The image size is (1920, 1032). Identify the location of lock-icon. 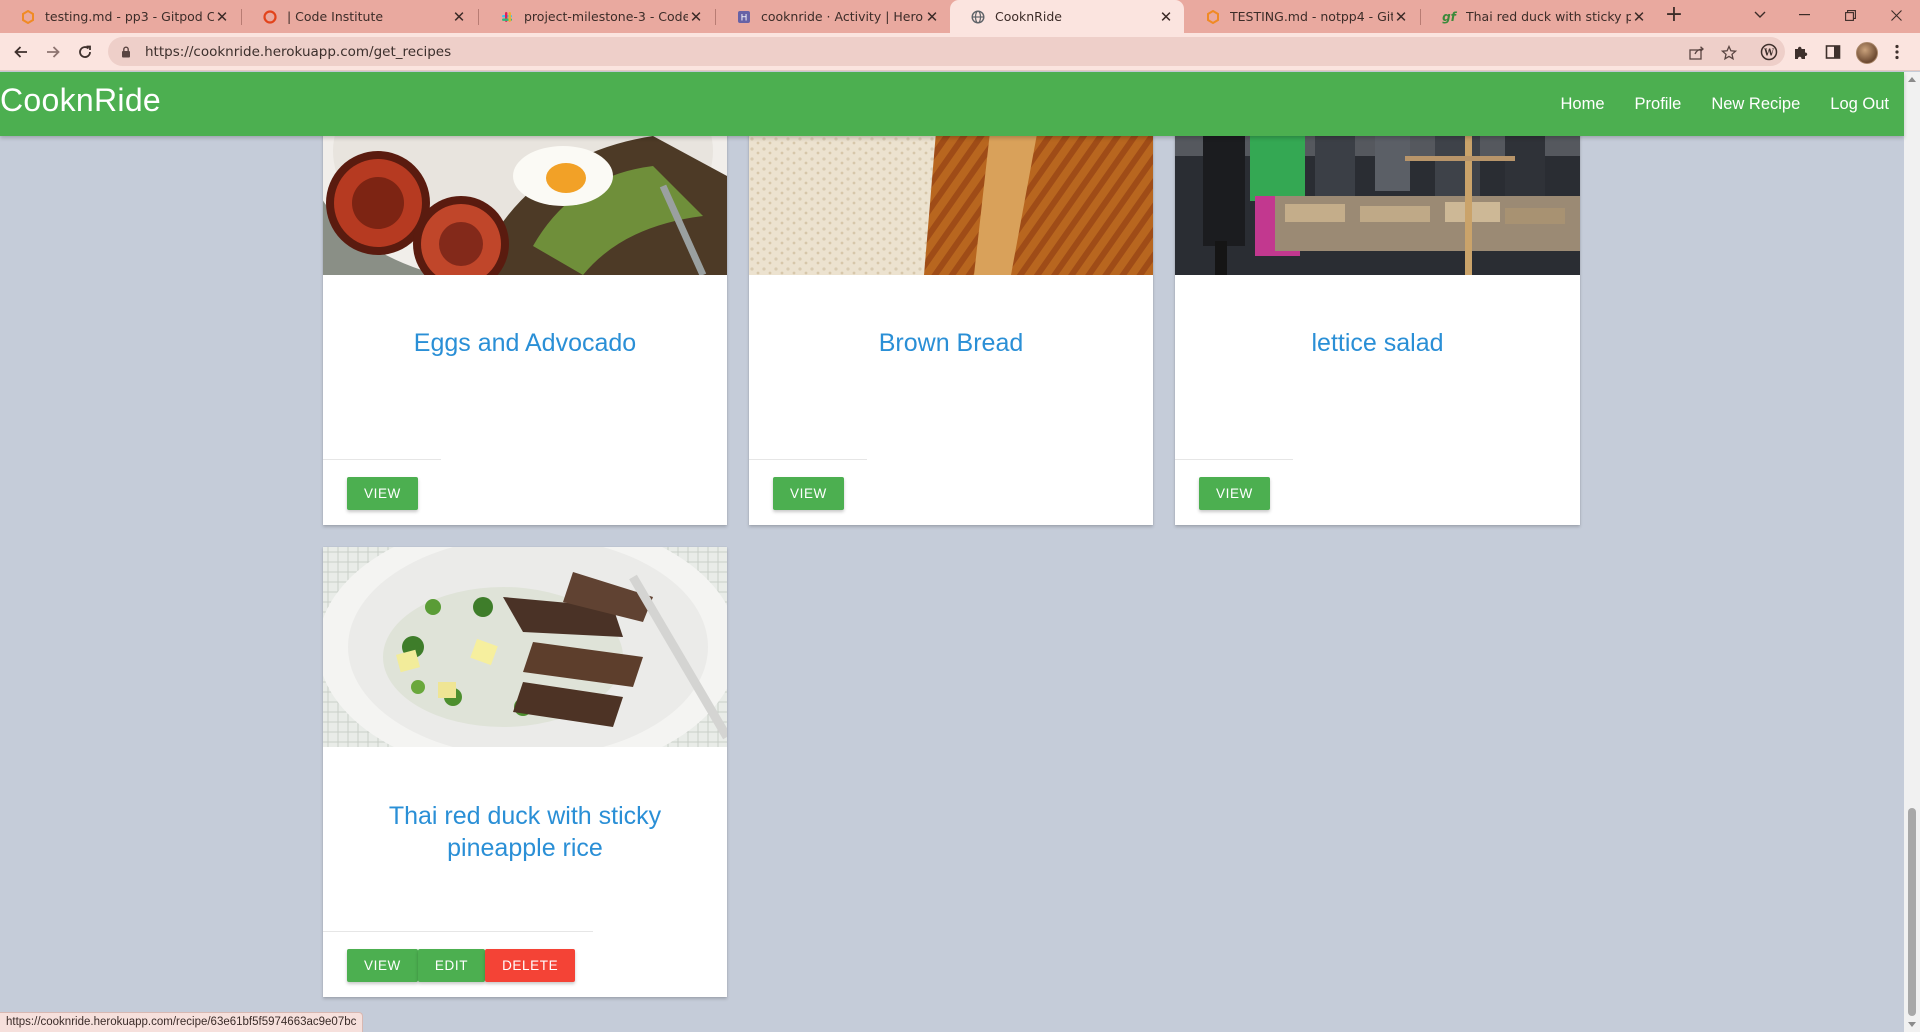
(126, 52).